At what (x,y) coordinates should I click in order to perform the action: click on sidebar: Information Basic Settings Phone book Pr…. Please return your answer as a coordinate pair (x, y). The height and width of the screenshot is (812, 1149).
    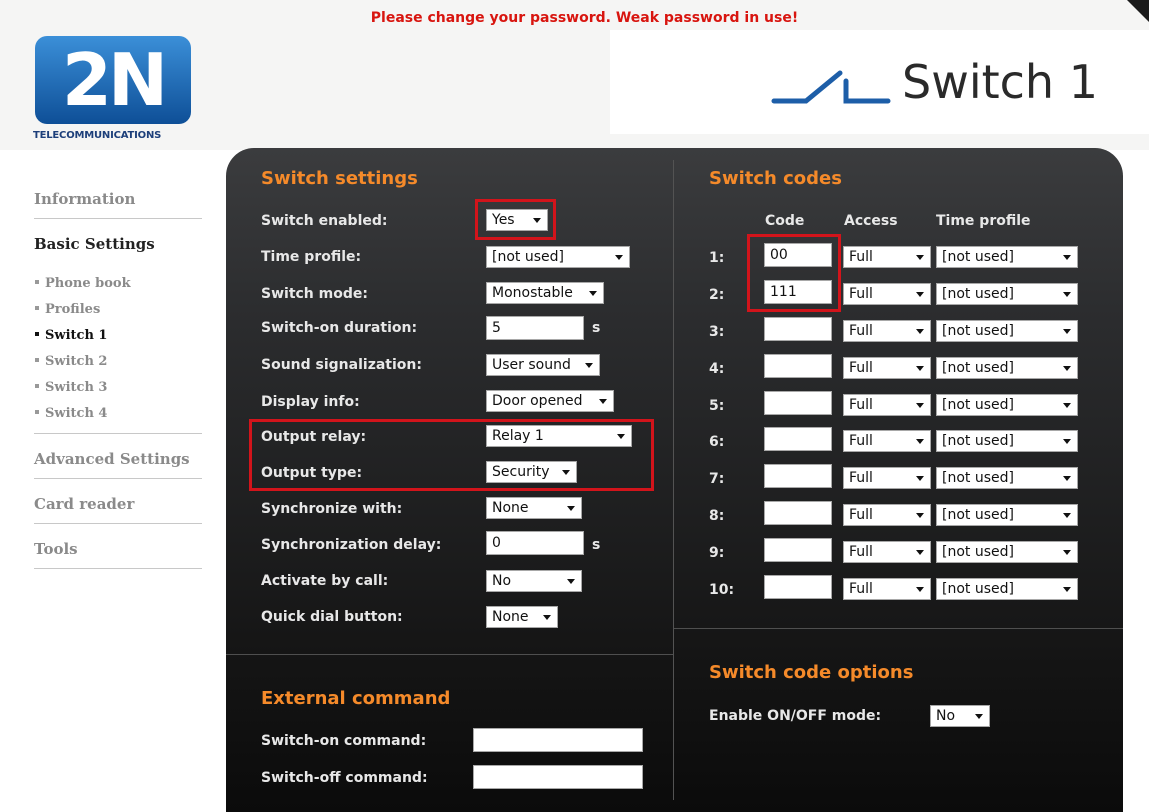
    Looking at the image, I should click on (118, 374).